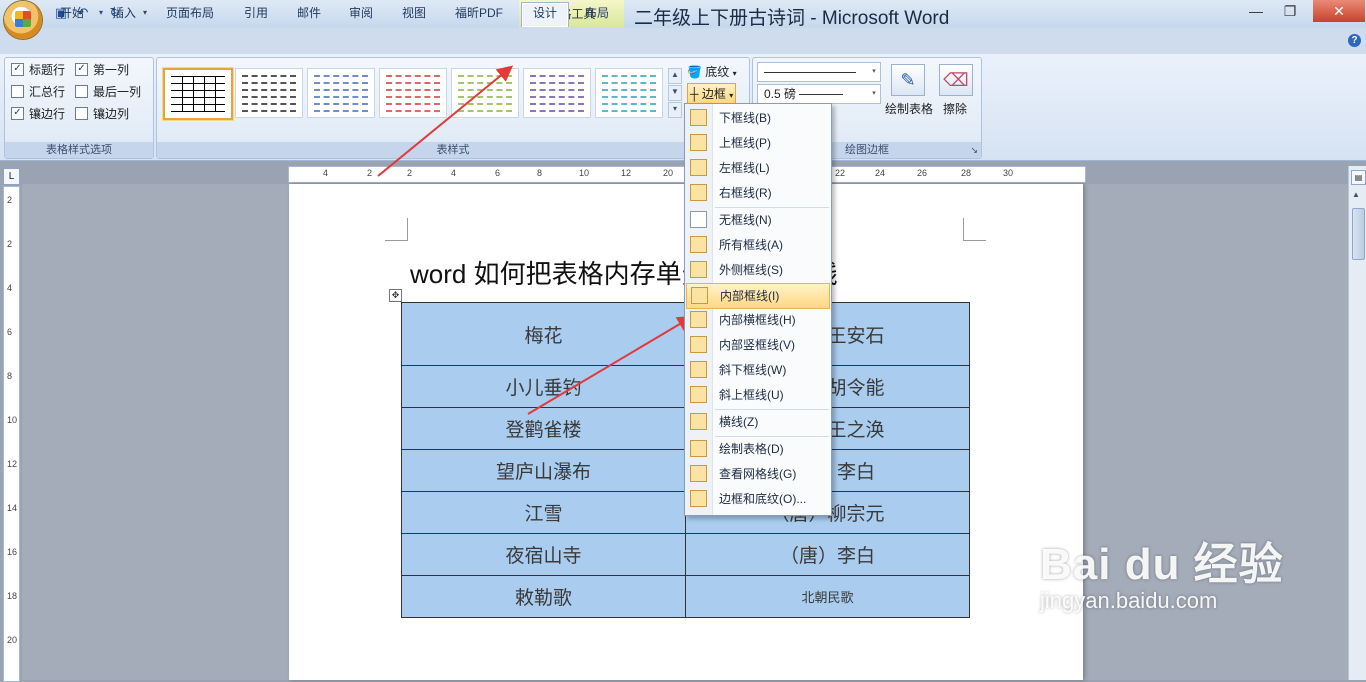 Image resolution: width=1366 pixels, height=682 pixels. Describe the element at coordinates (698, 219) in the screenshot. I see `no-border-icon` at that location.